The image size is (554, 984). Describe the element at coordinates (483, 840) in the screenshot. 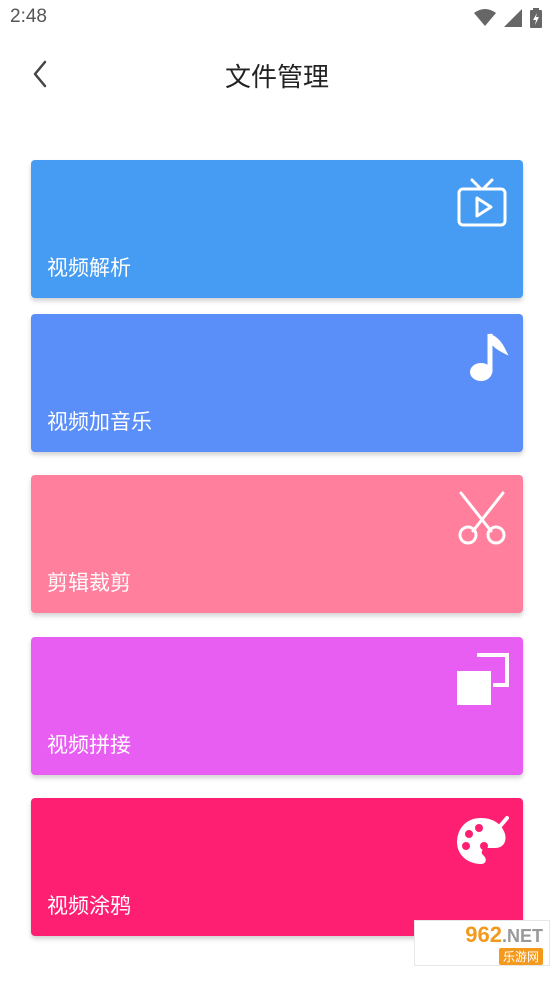

I see `palette-icon` at that location.